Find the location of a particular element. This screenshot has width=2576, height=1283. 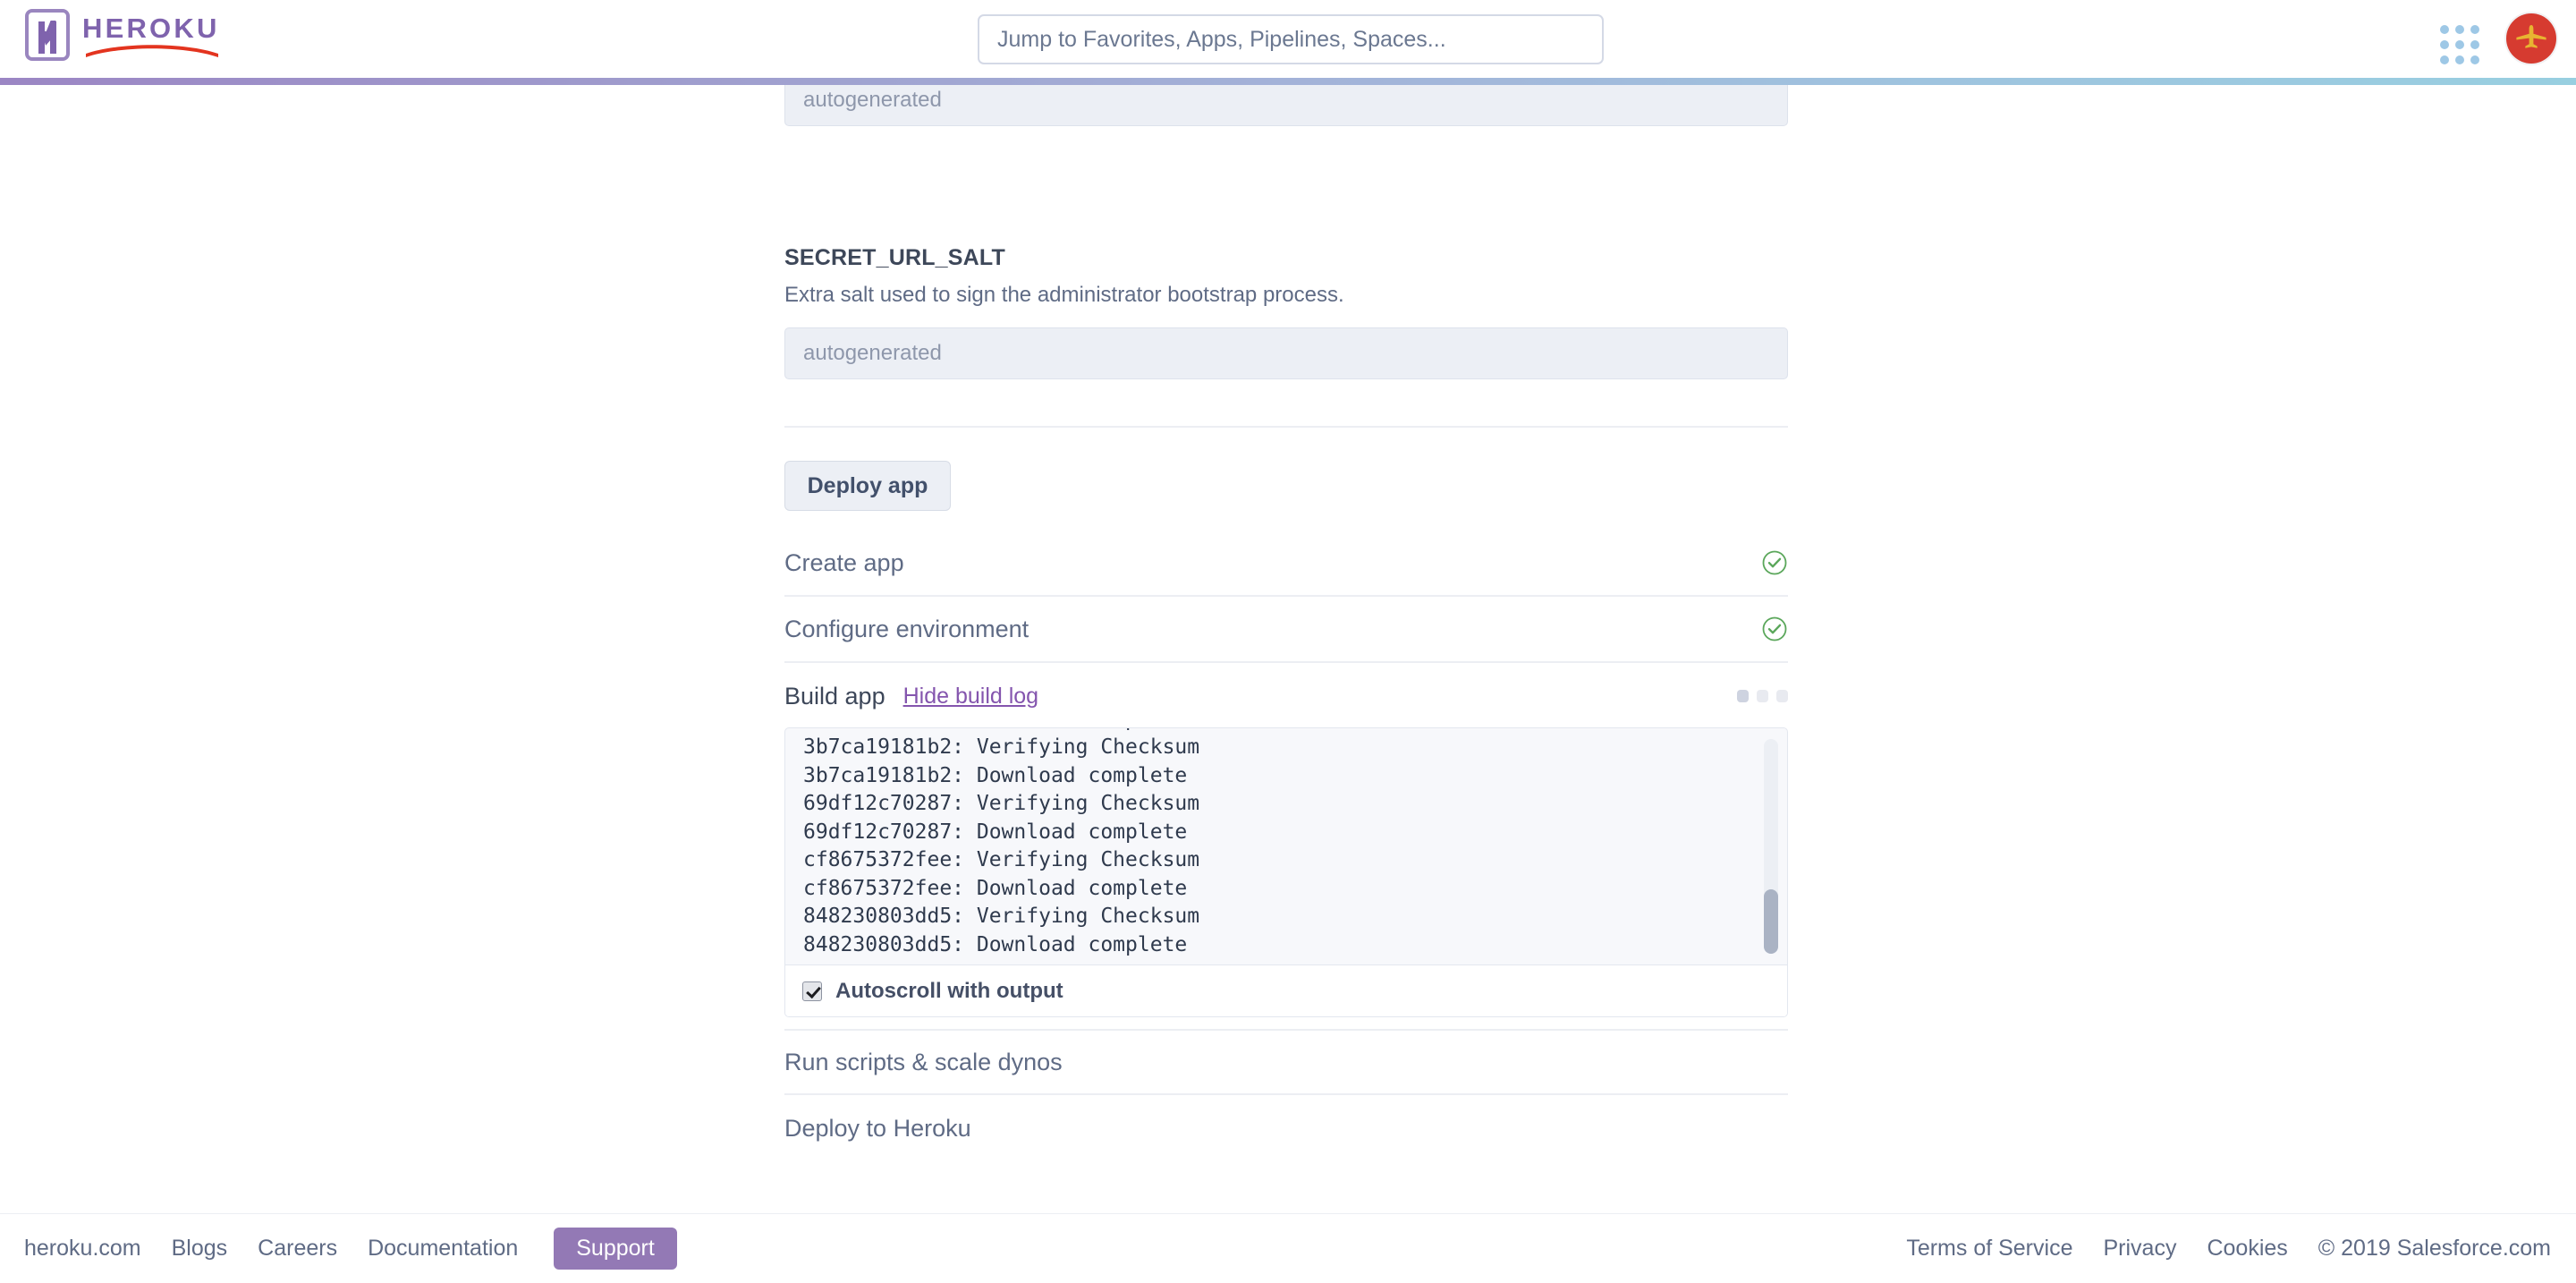

copyright-text: © 2019 Salesforce.com is located at coordinates (2434, 1248).